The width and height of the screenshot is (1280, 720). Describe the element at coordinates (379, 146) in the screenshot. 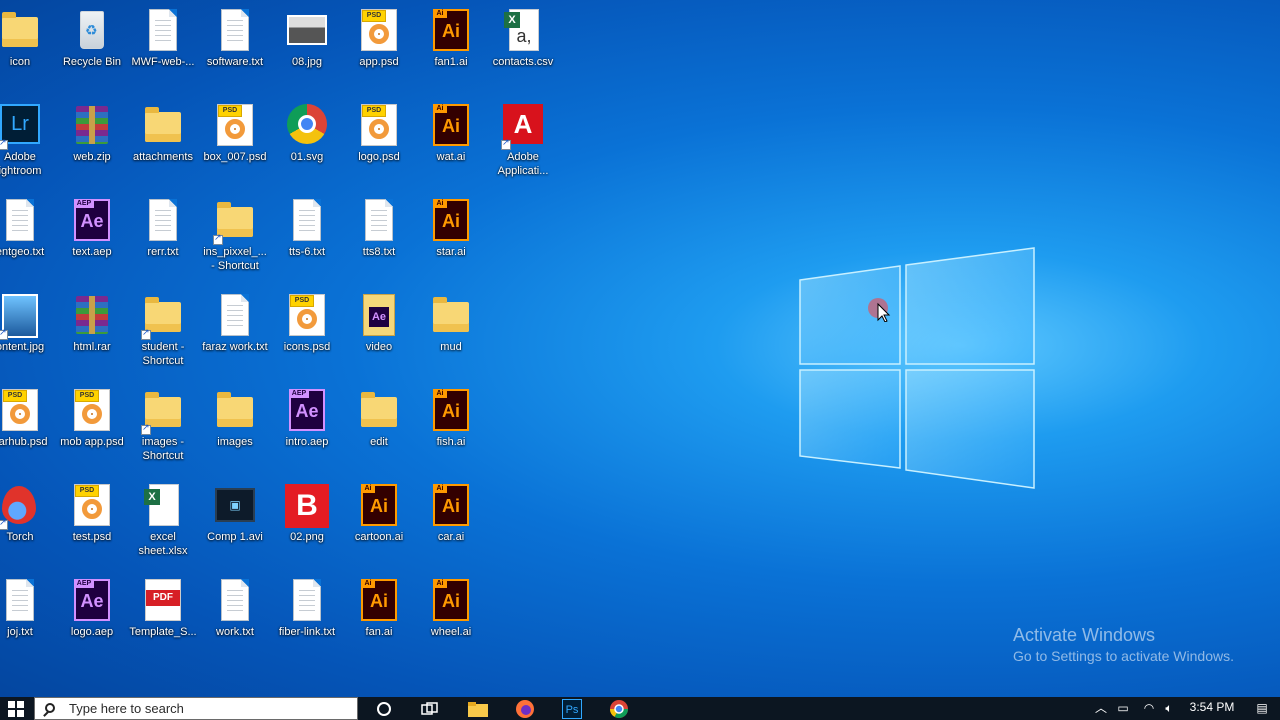

I see `desktop-icon-logo-psd: PSD logo.psd` at that location.